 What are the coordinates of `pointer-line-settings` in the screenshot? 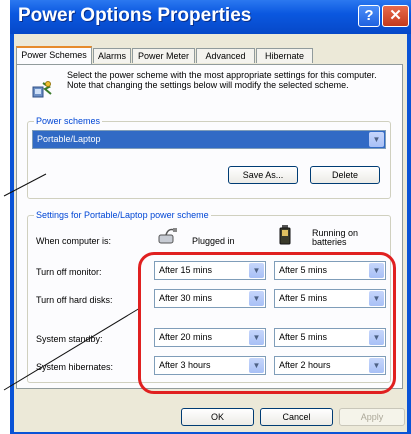 It's located at (72, 349).